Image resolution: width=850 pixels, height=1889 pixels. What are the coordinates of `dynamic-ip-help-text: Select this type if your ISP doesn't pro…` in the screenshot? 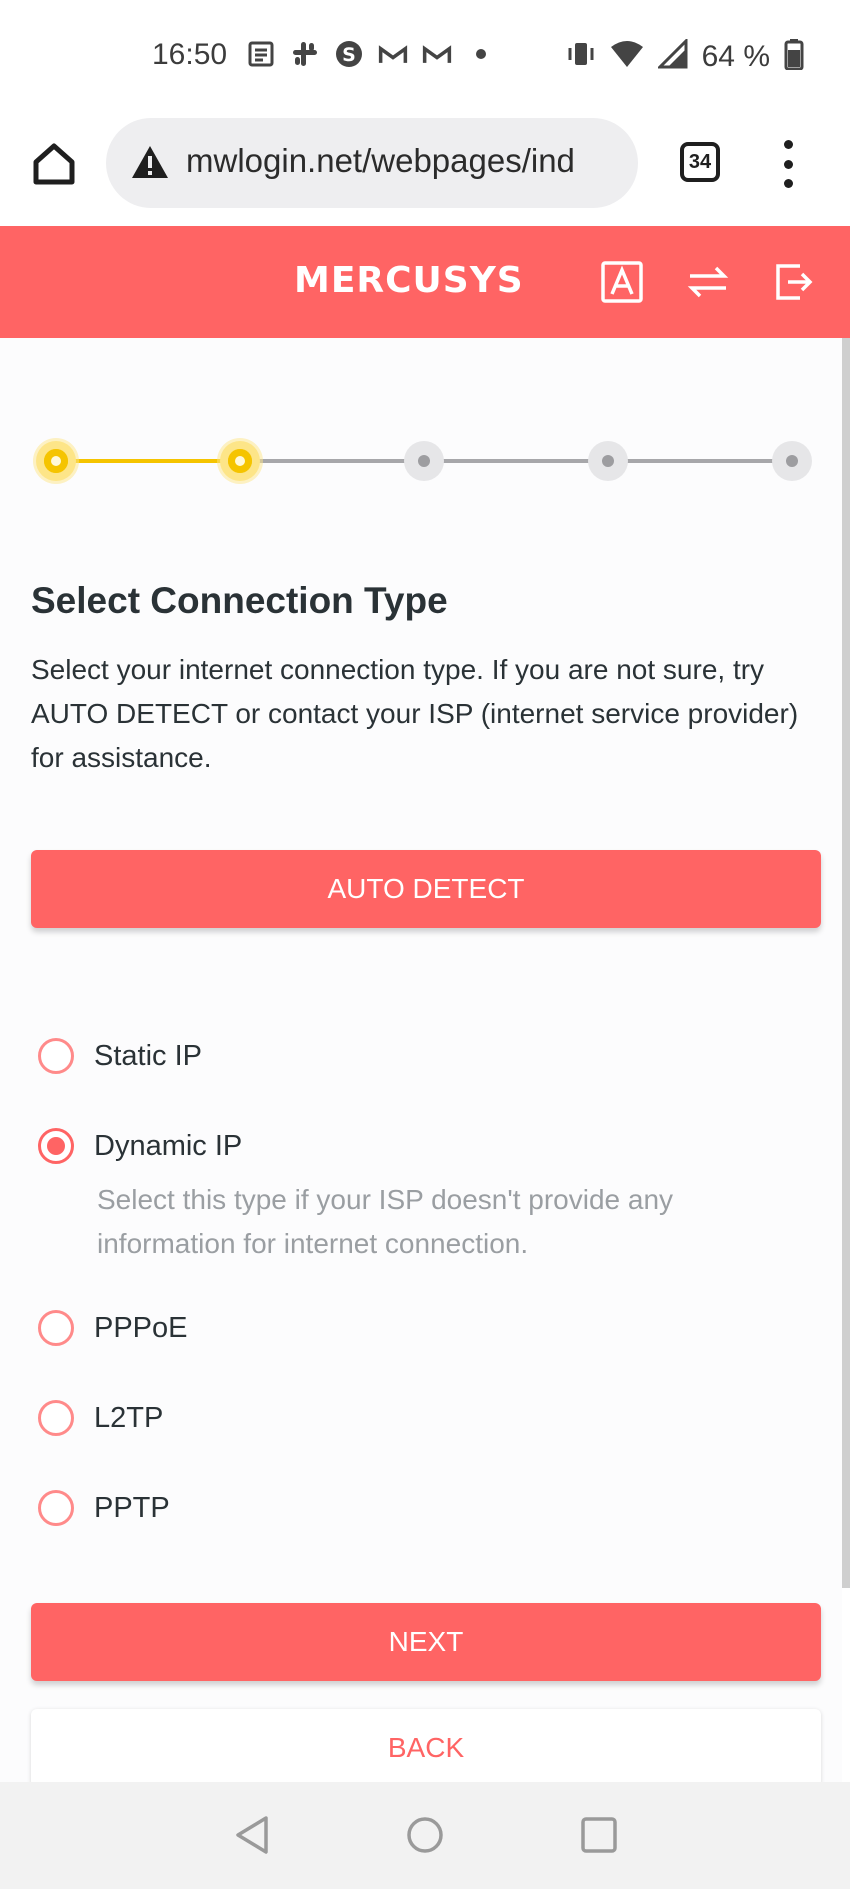 It's located at (385, 1221).